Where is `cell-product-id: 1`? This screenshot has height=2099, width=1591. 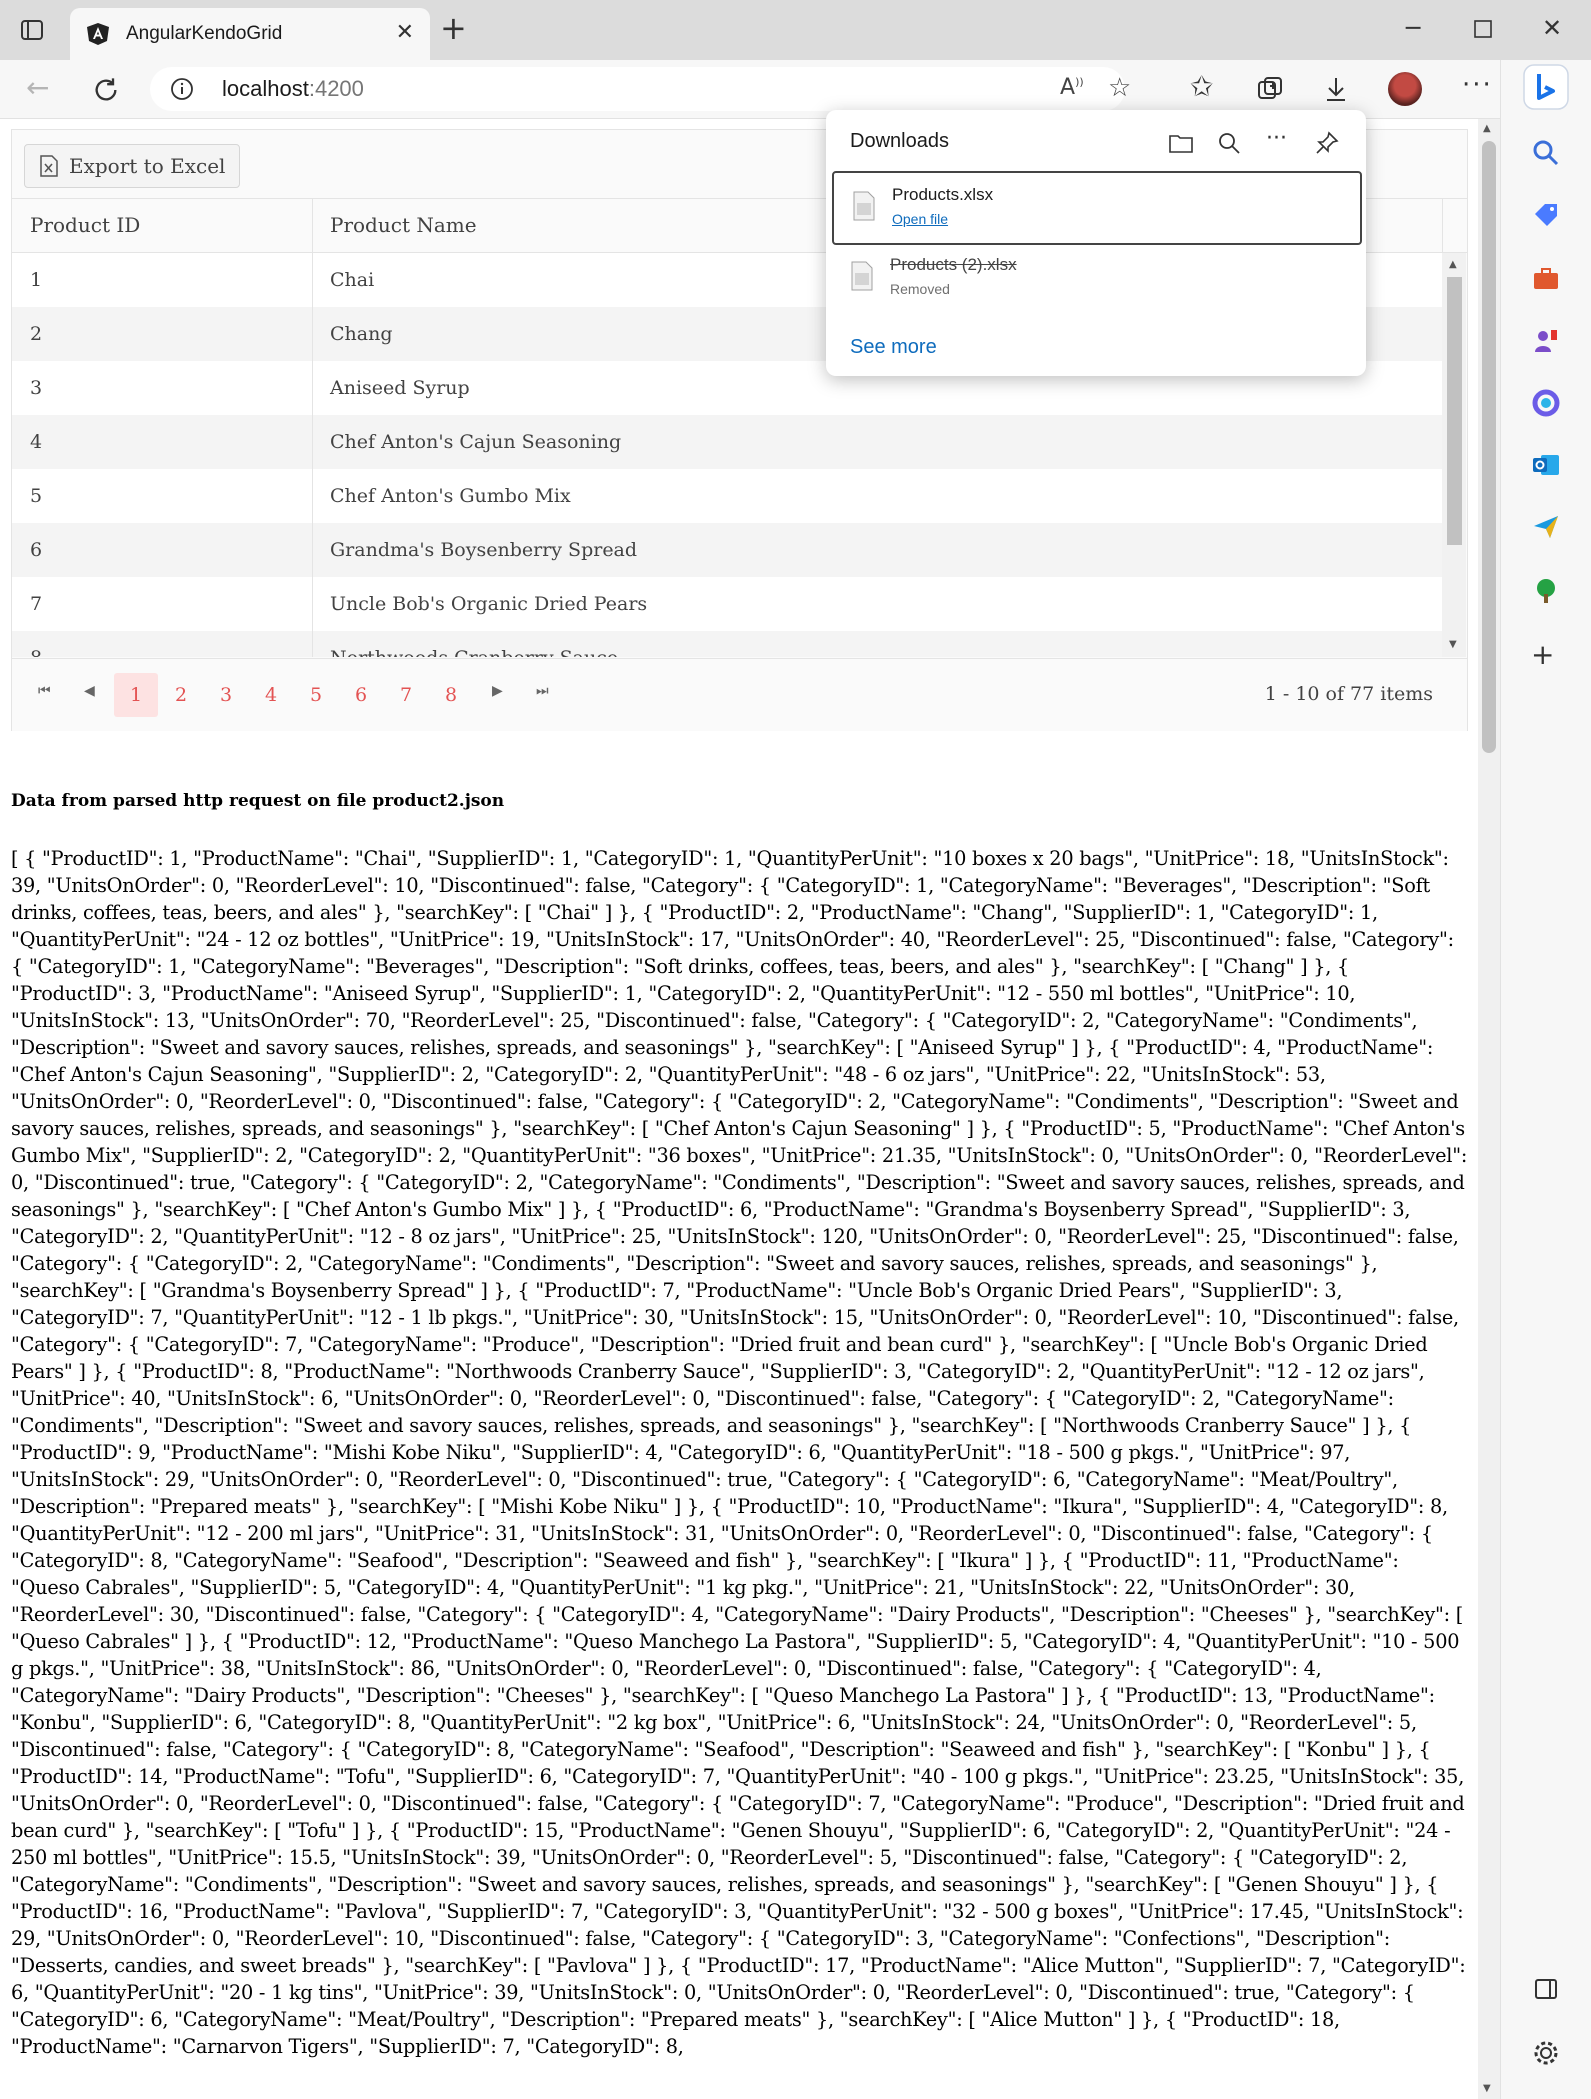 cell-product-id: 1 is located at coordinates (36, 280).